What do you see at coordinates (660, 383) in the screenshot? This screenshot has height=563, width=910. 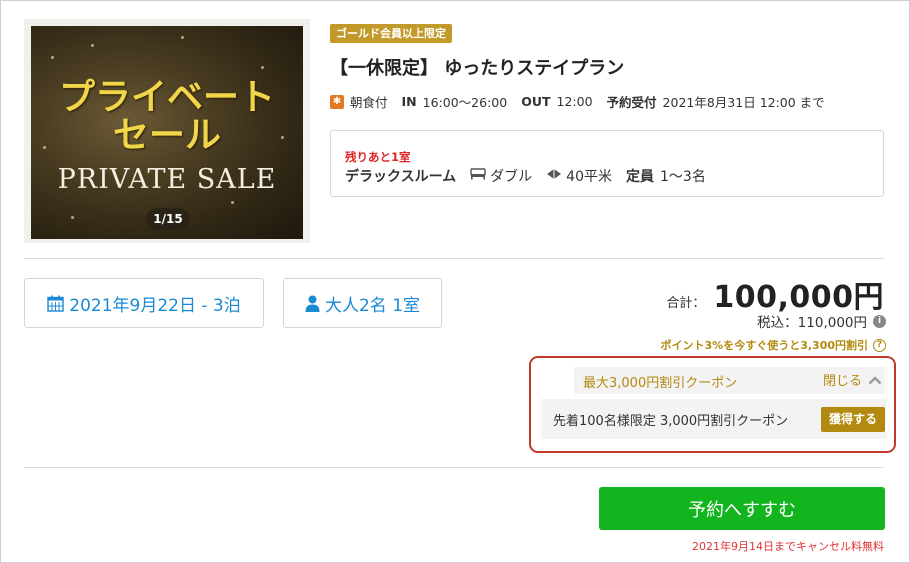 I see `coupon-title: 最大3,000円割引クーポン` at bounding box center [660, 383].